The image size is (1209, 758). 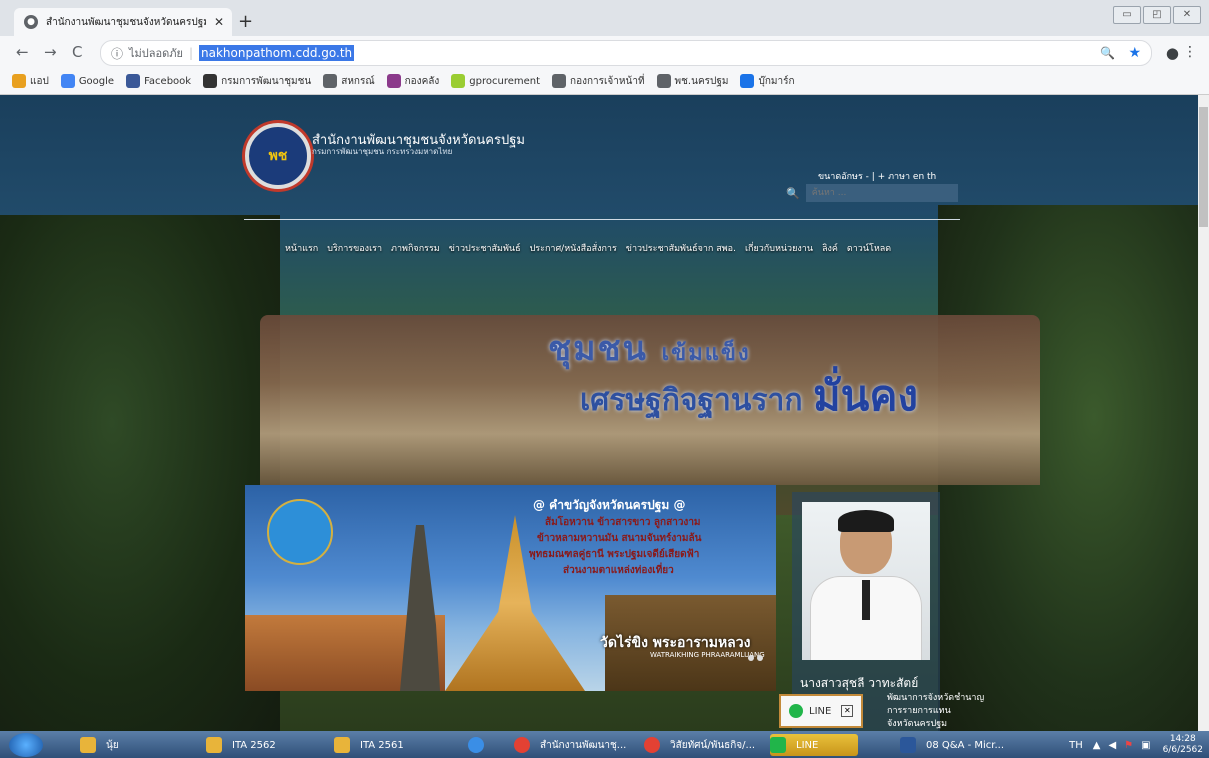 I want to click on banner-line: พุทธมณฑลคู่ธานี พระปฐมเจดีย์เสียดฟ้า, so click(x=614, y=554).